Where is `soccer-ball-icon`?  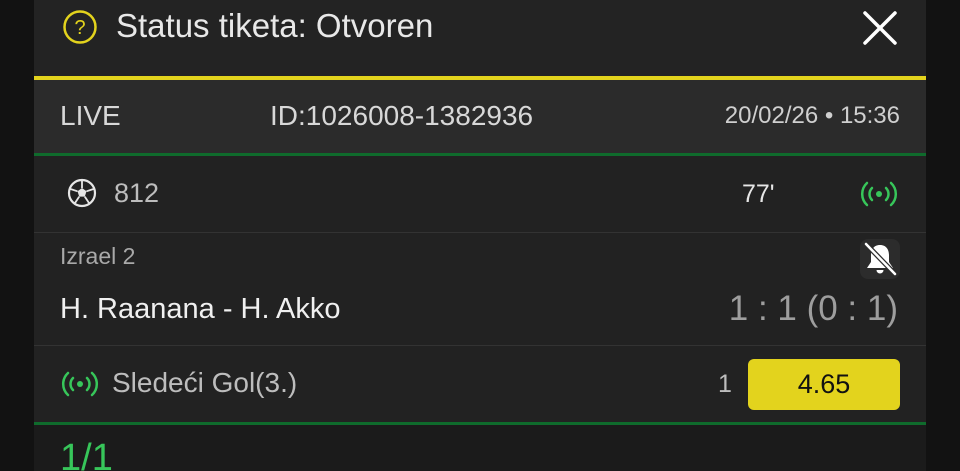 soccer-ball-icon is located at coordinates (82, 193).